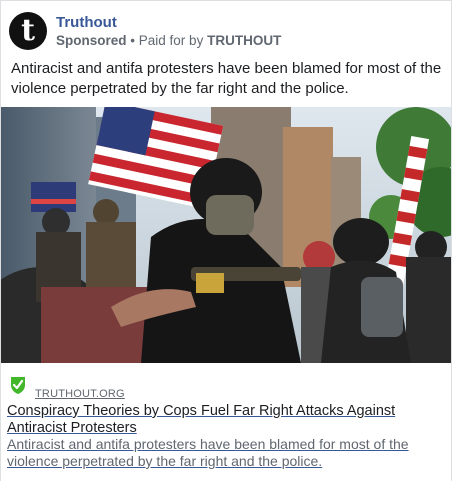 Image resolution: width=452 pixels, height=481 pixels. Describe the element at coordinates (171, 40) in the screenshot. I see `paid-for-label: Paid for by` at that location.